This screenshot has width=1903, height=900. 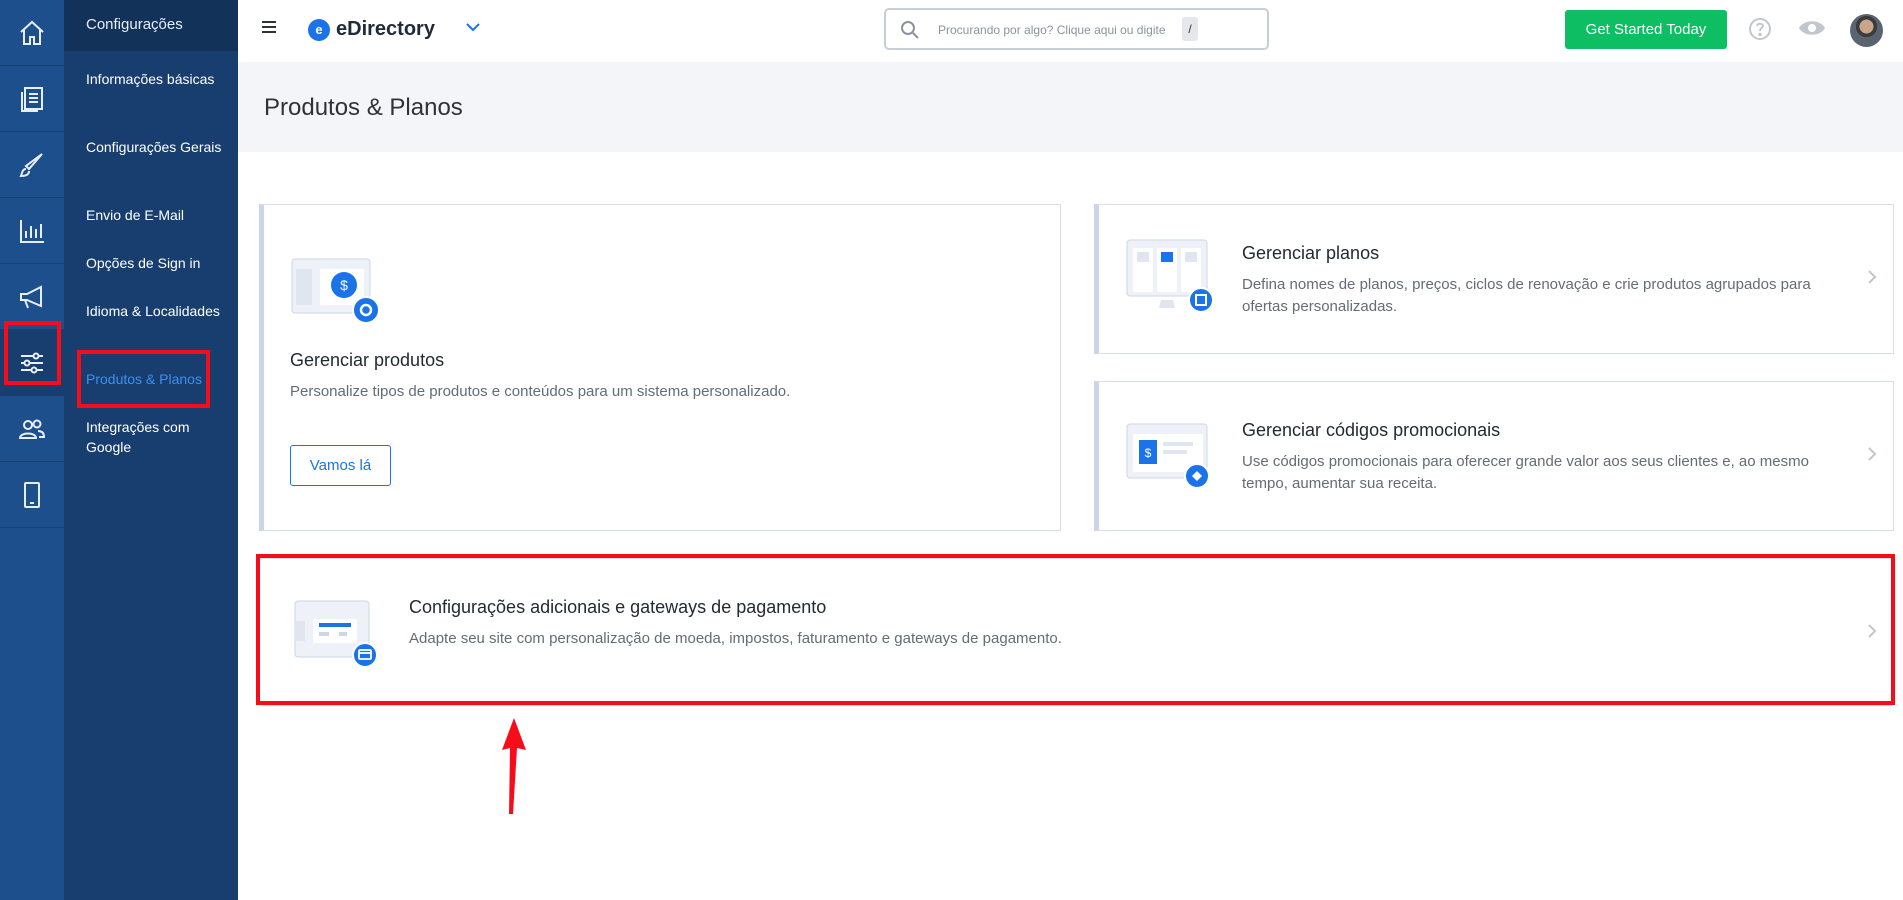 What do you see at coordinates (335, 291) in the screenshot?
I see `products-illustration: $` at bounding box center [335, 291].